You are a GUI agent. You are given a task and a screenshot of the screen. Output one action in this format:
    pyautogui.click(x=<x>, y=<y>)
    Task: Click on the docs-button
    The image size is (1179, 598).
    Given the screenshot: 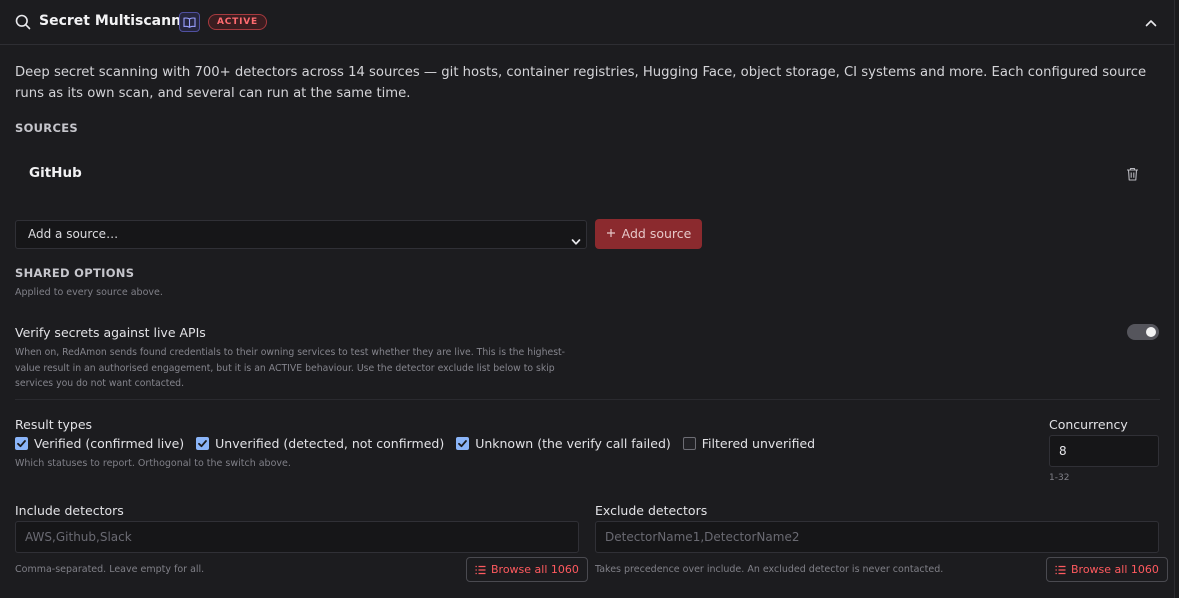 What is the action you would take?
    pyautogui.click(x=189, y=22)
    